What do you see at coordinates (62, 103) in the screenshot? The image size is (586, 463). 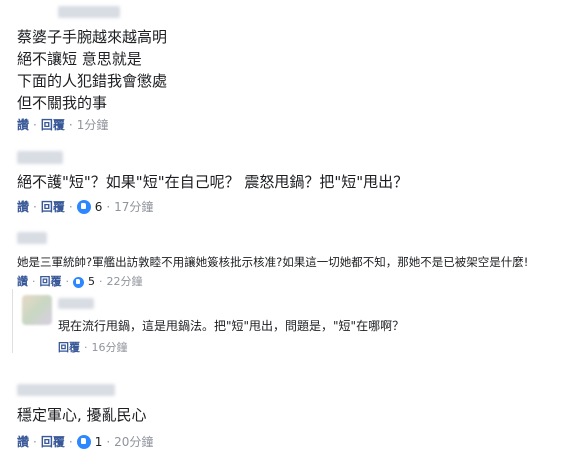 I see `comment-1-line-4: 但不關我的事` at bounding box center [62, 103].